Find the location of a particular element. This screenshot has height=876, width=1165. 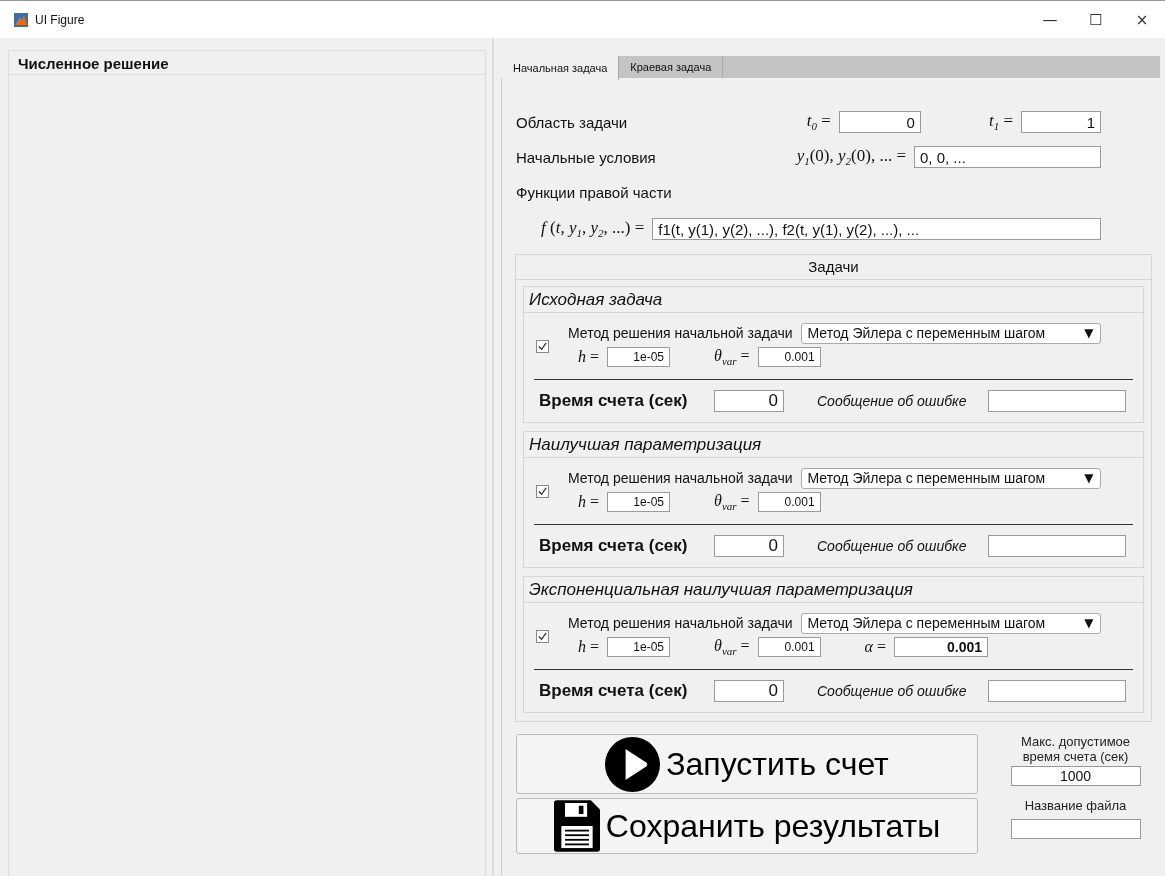

field-label: Начальные условия is located at coordinates (586, 157).